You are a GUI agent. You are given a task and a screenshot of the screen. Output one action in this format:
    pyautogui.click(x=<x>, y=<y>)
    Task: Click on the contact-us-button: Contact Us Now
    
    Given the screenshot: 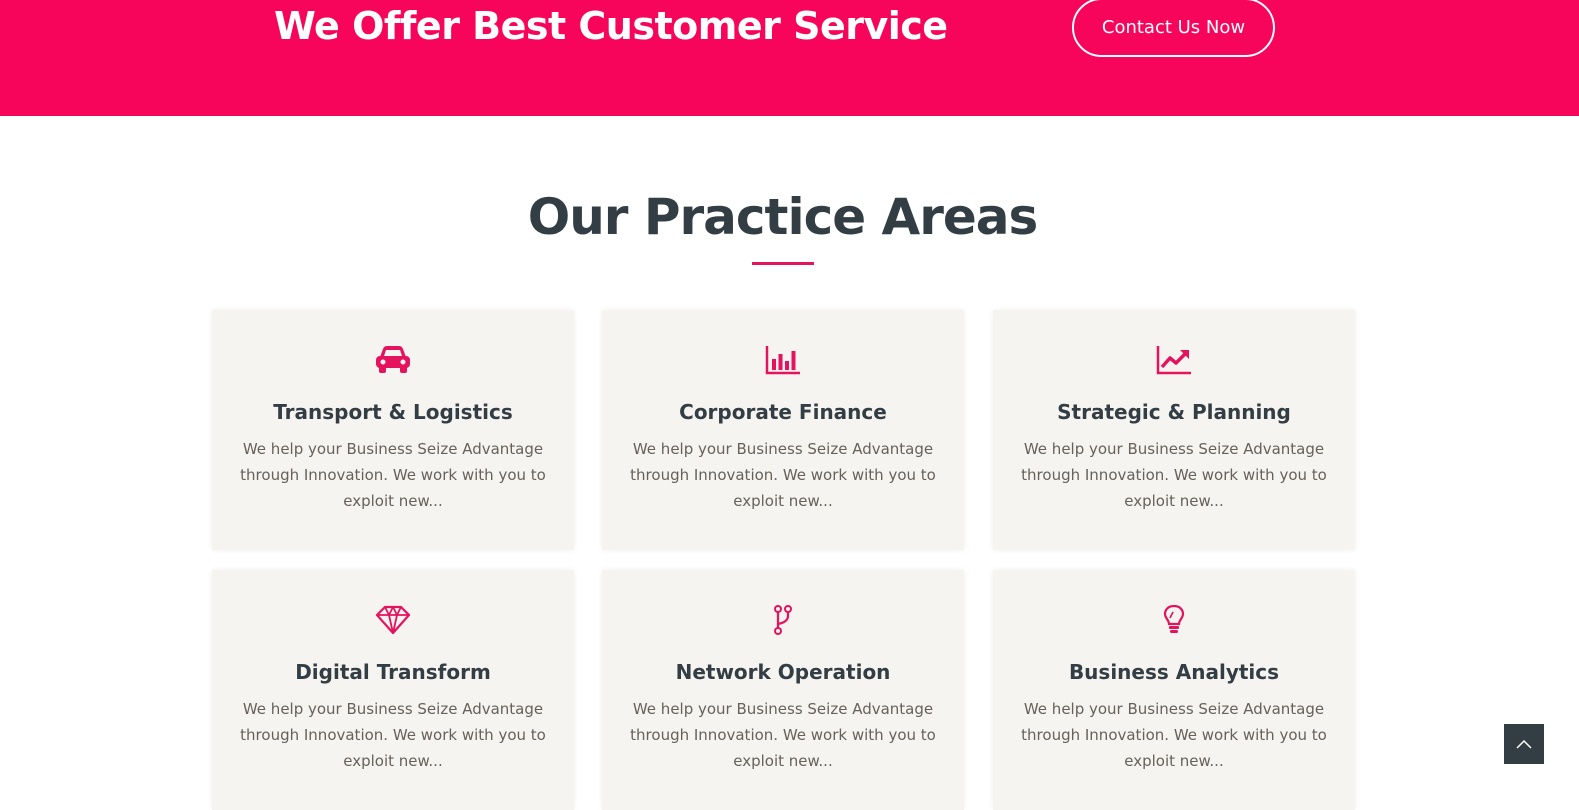 What is the action you would take?
    pyautogui.click(x=1173, y=28)
    